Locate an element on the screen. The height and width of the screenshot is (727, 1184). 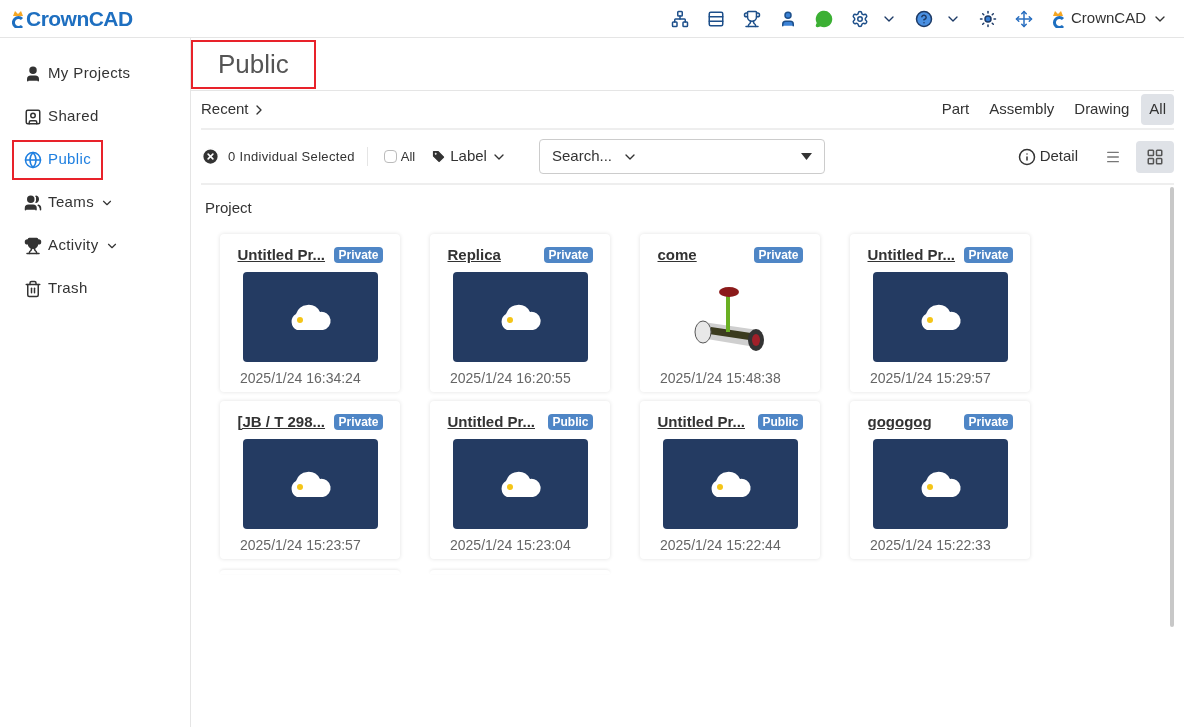
project-card: Untitled Pr... Private 2025/1/24 16:34:24 is located at coordinates (310, 312).